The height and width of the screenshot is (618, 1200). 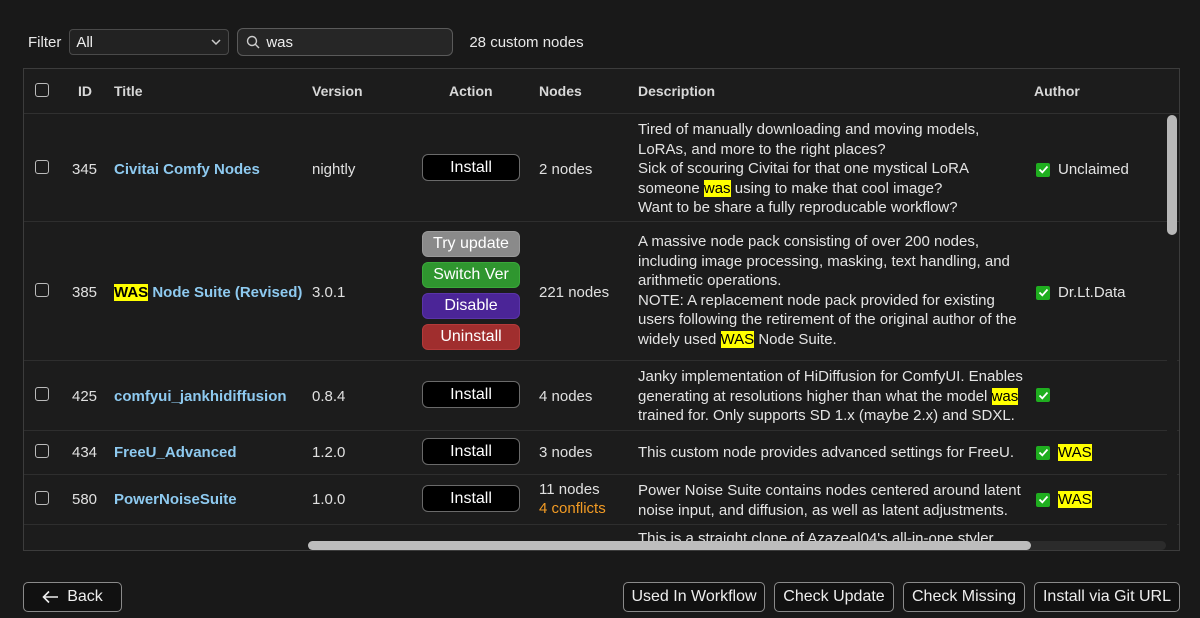 I want to click on row-nodes: 2 nodes, so click(x=566, y=169).